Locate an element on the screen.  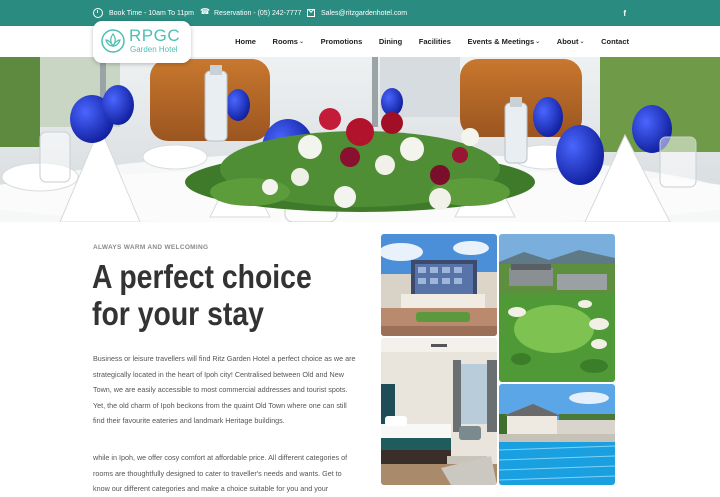
nav-contact: Contact is located at coordinates (611, 41).